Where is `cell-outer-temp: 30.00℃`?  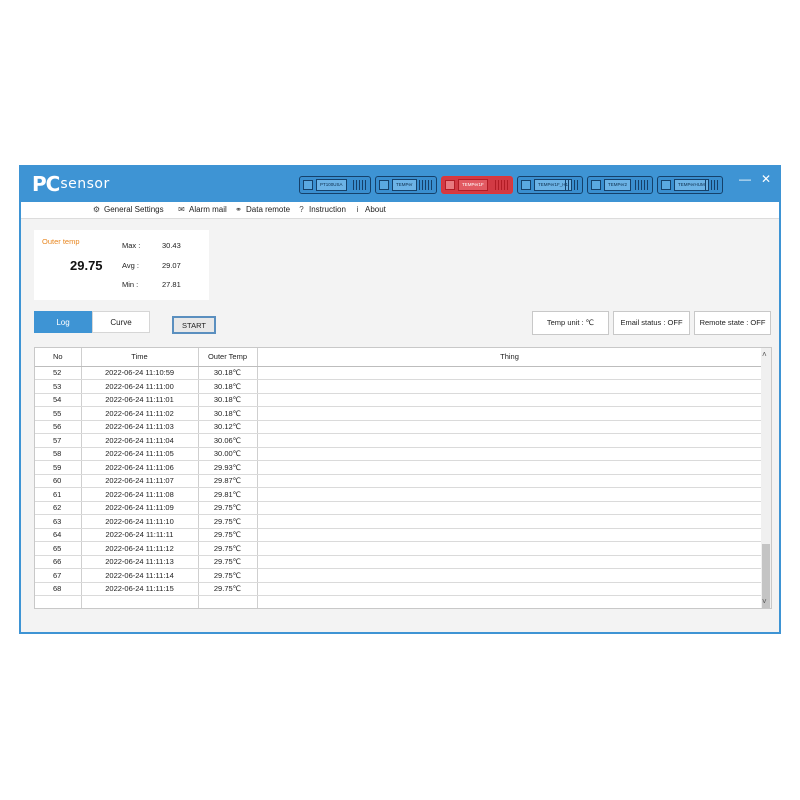
cell-outer-temp: 30.00℃ is located at coordinates (228, 454).